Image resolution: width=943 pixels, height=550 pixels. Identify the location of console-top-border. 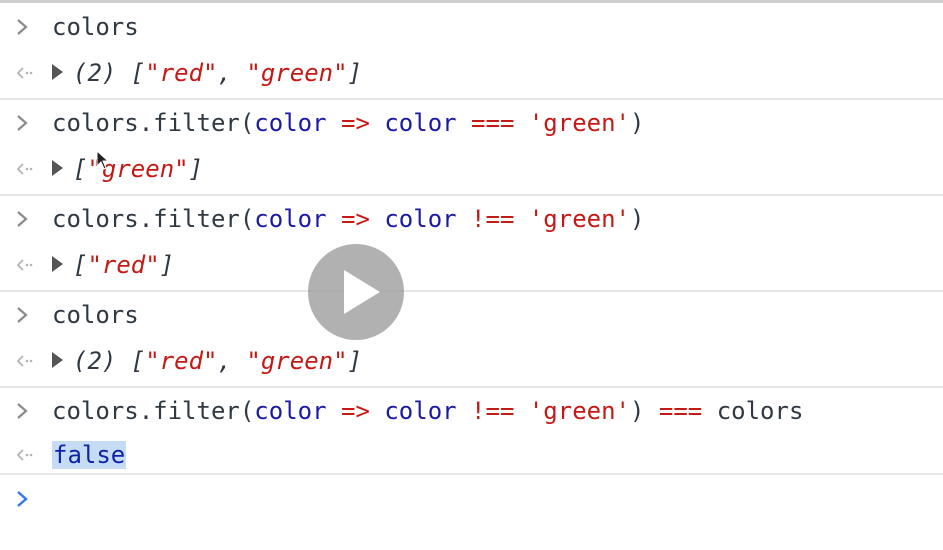
(471, 1).